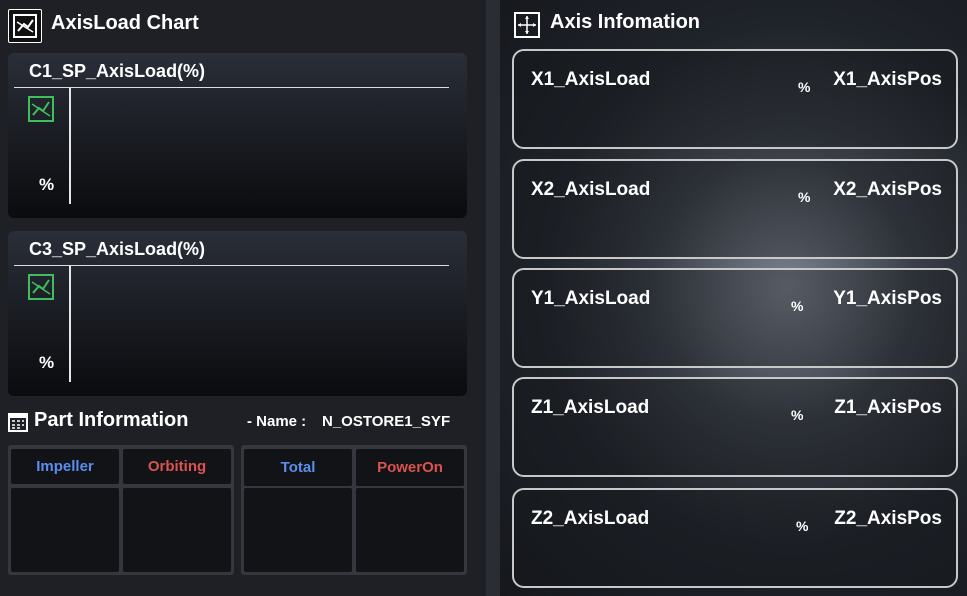  Describe the element at coordinates (177, 530) in the screenshot. I see `value-orbiting` at that location.